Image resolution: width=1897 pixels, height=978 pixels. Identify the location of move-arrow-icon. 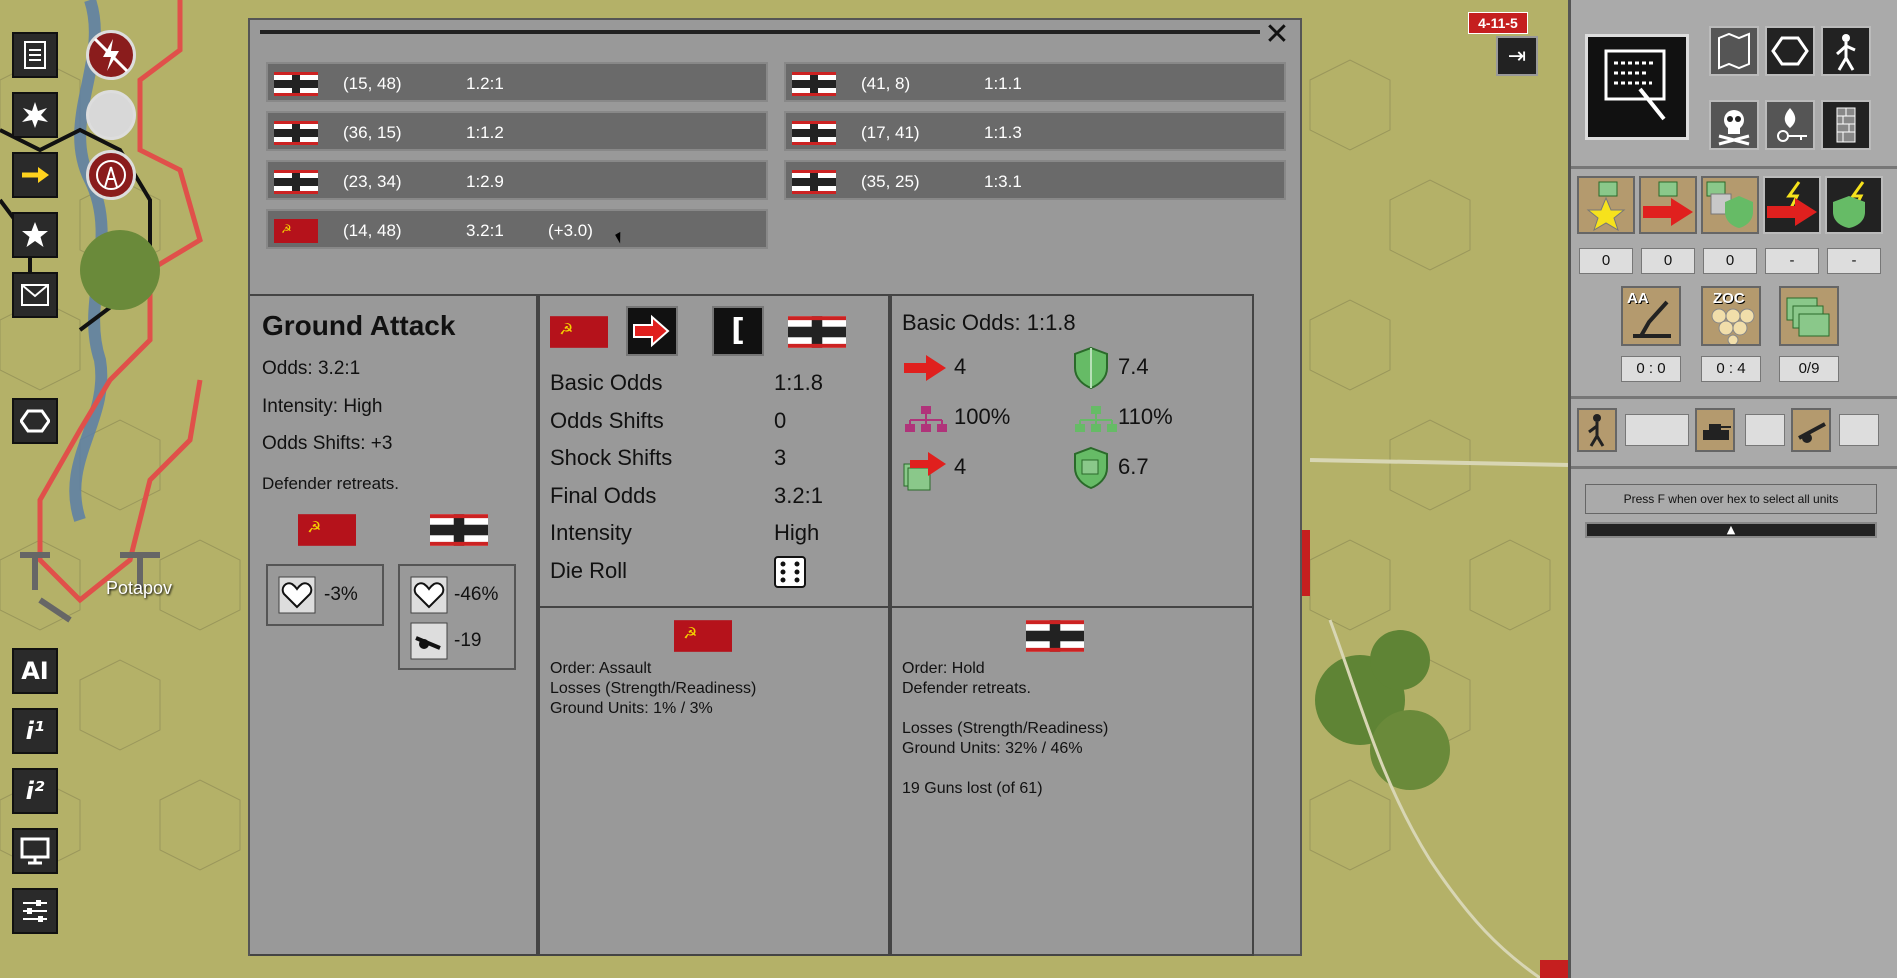
(35, 175).